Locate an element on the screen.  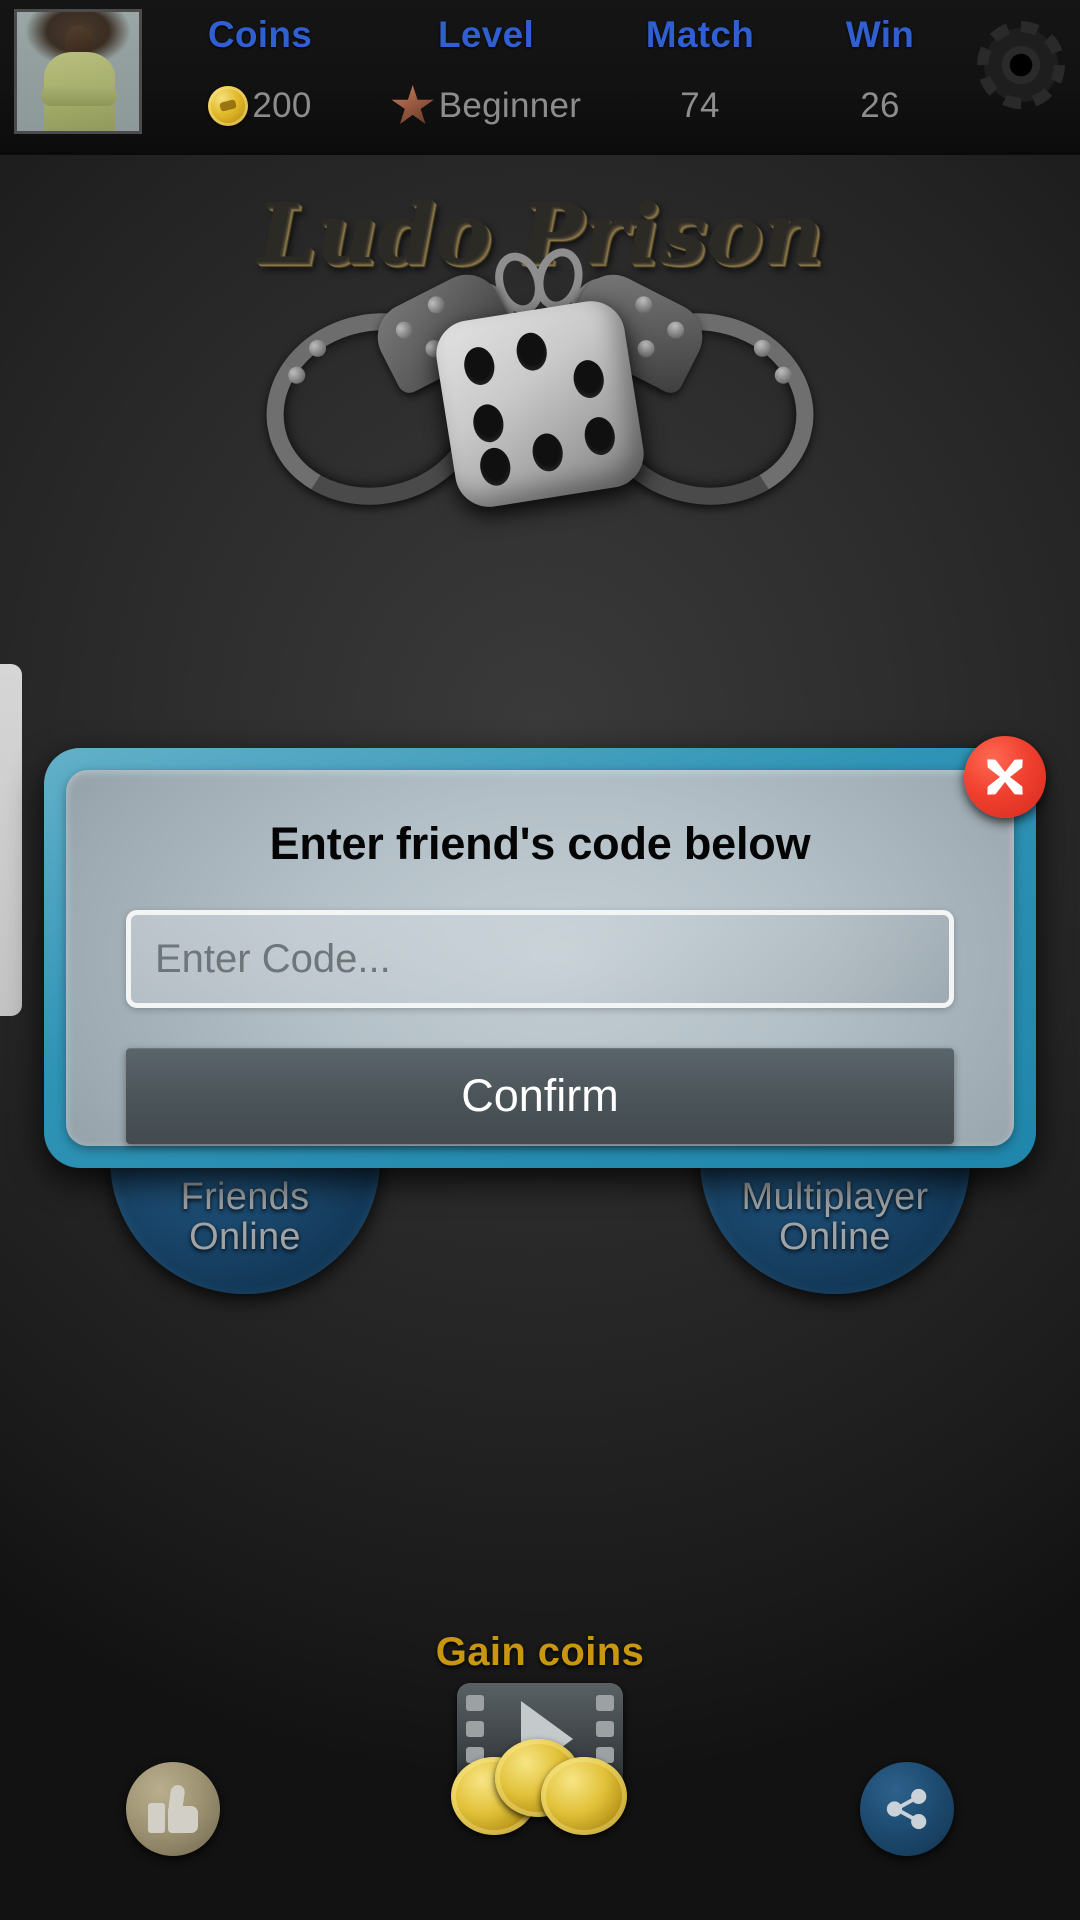
close-button is located at coordinates (1005, 777).